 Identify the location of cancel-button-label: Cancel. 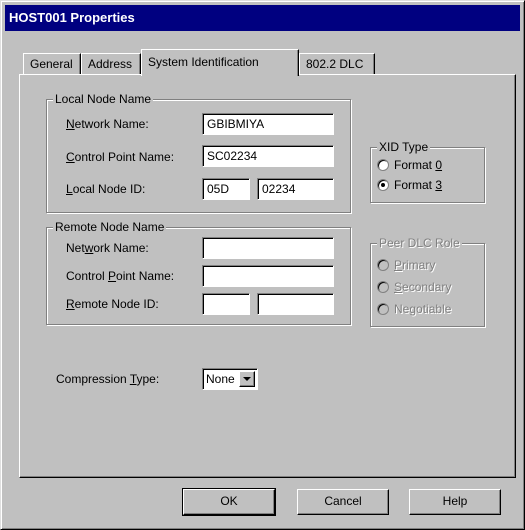
(343, 501).